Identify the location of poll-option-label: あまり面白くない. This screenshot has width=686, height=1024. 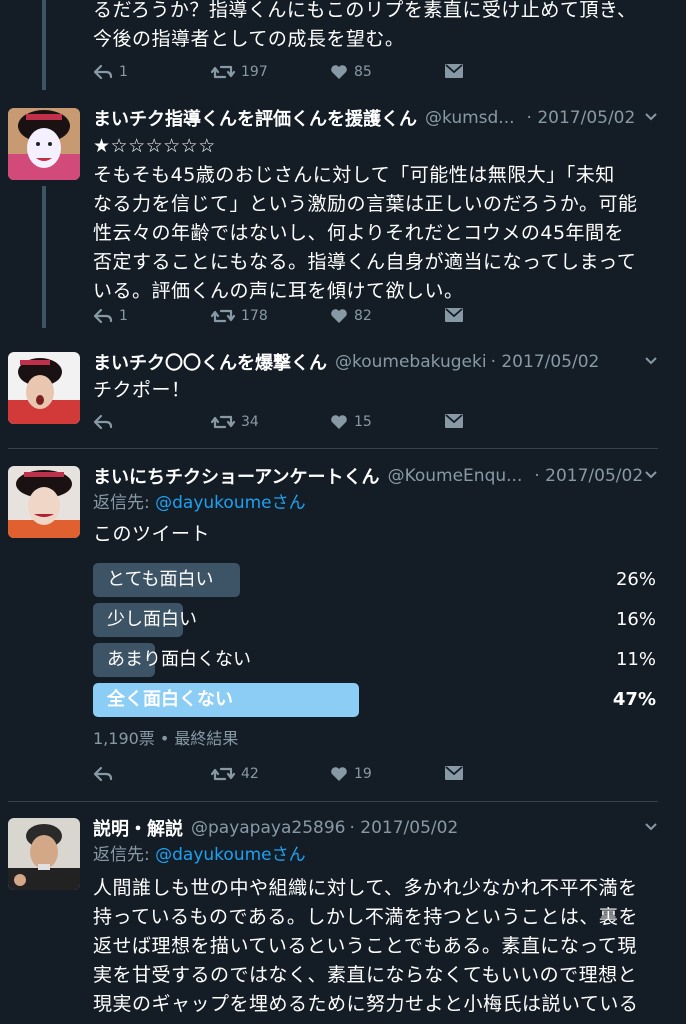
(179, 659).